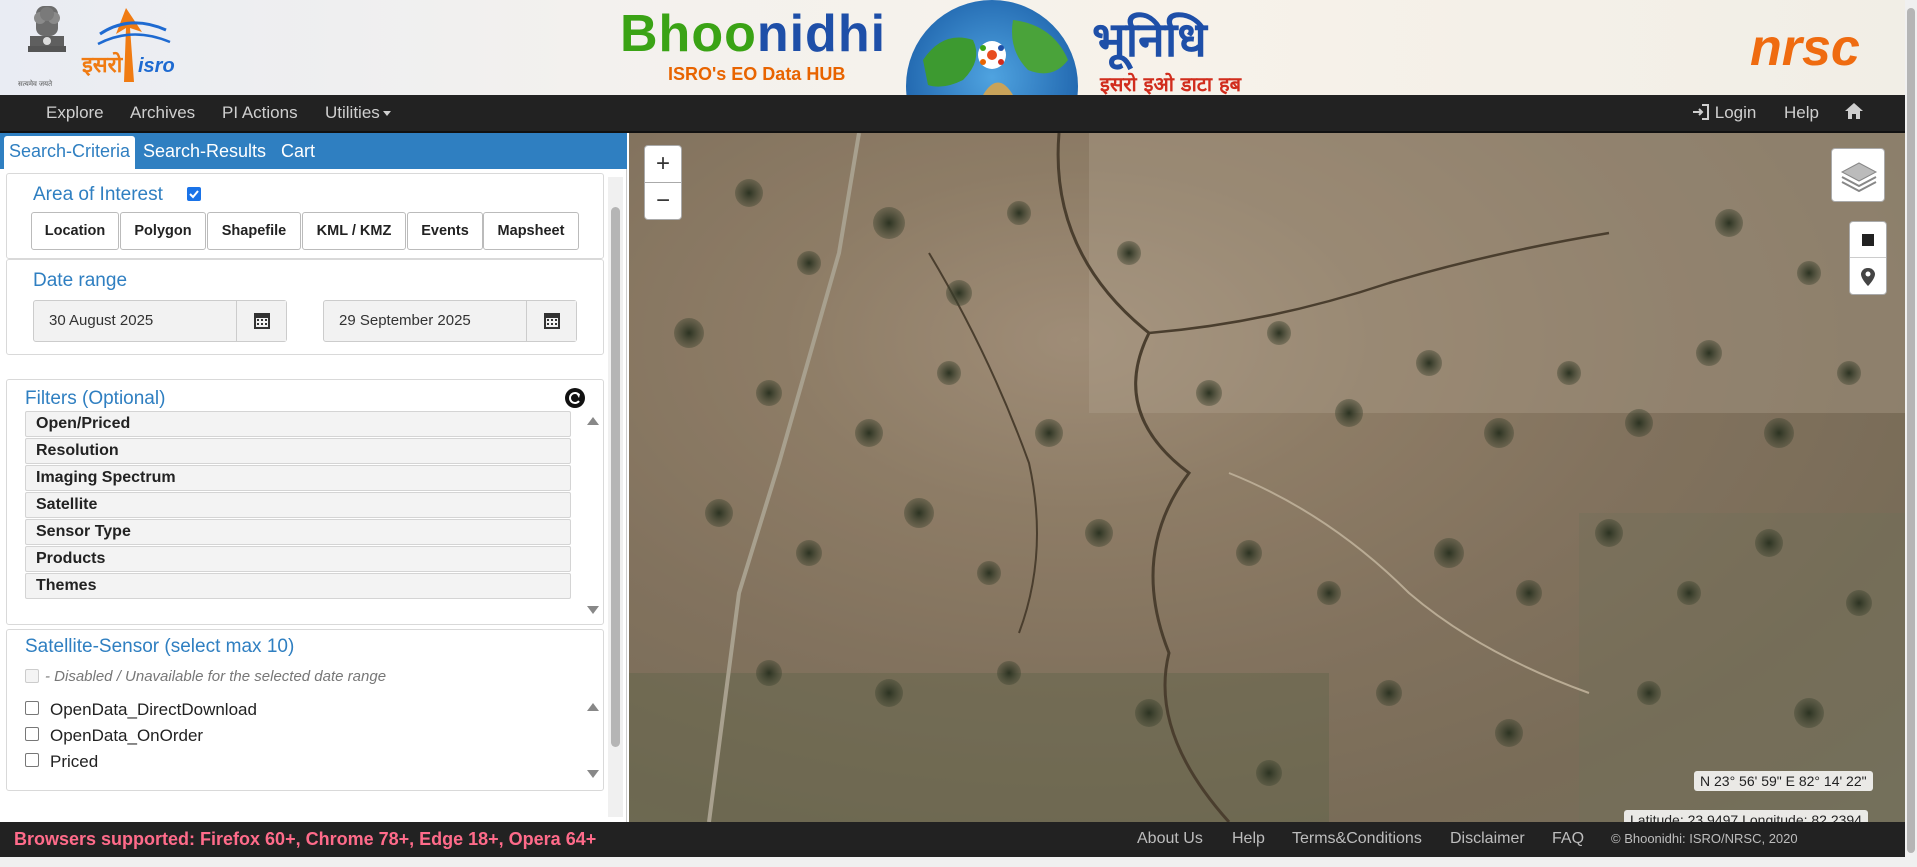 This screenshot has width=1917, height=867. I want to click on nav-utilities-dropdown: Utilities, so click(358, 113).